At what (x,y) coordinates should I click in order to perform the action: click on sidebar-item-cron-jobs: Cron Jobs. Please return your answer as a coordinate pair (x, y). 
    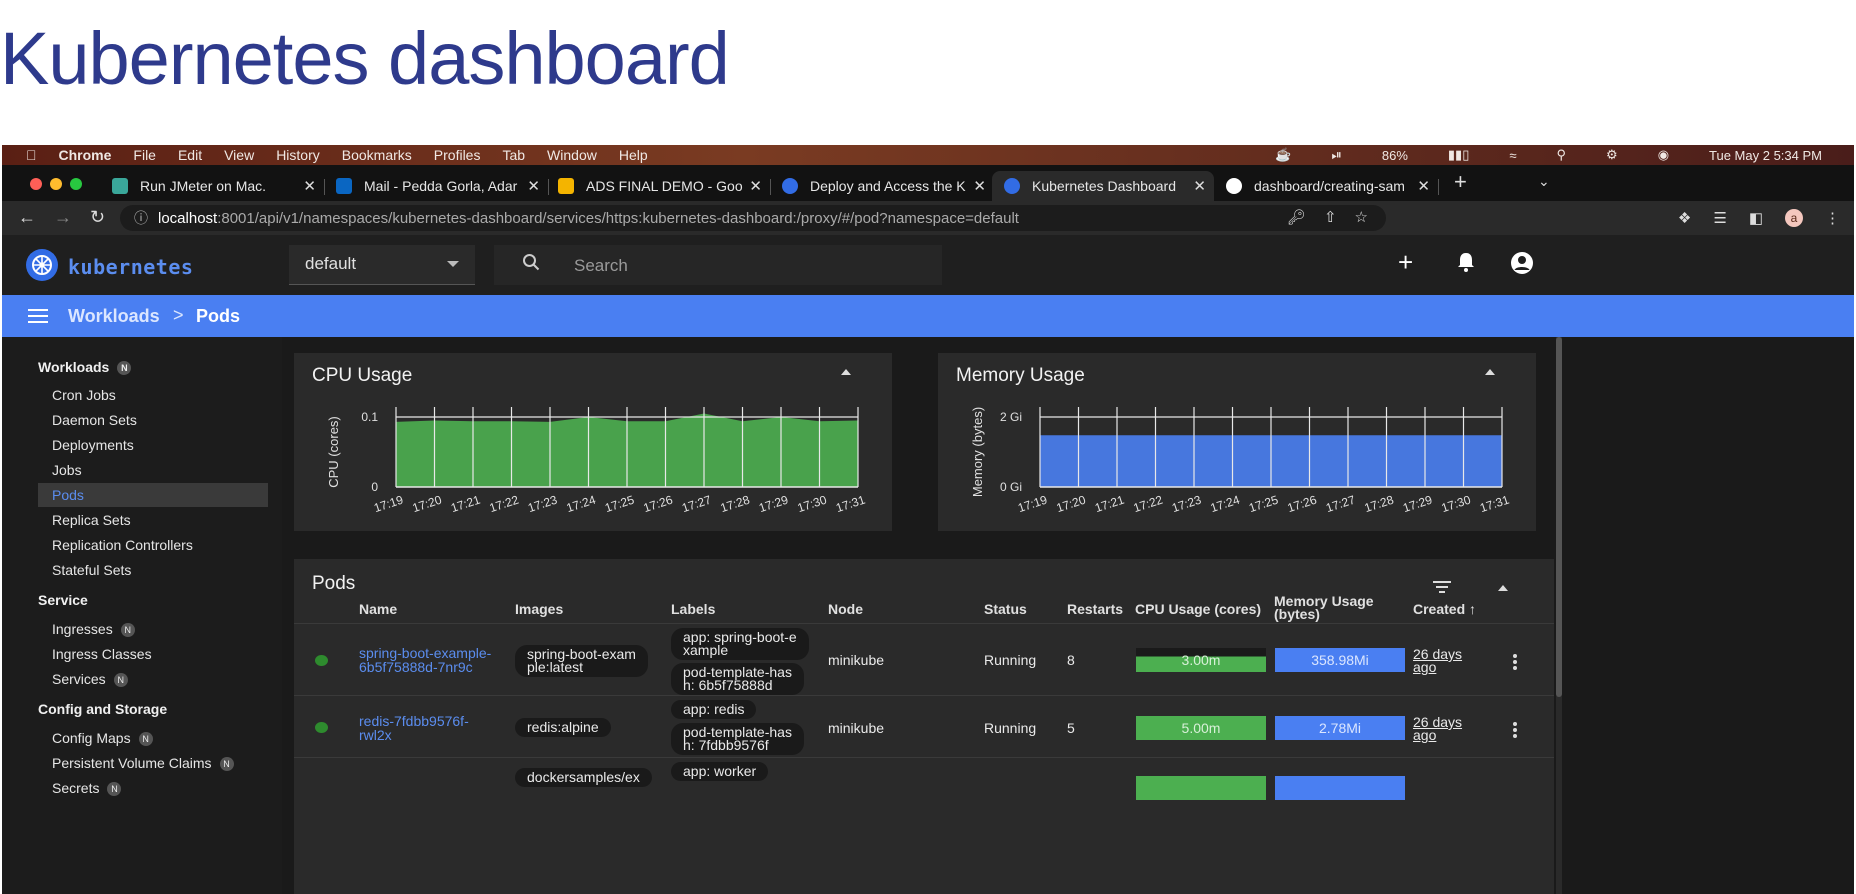
    Looking at the image, I should click on (153, 395).